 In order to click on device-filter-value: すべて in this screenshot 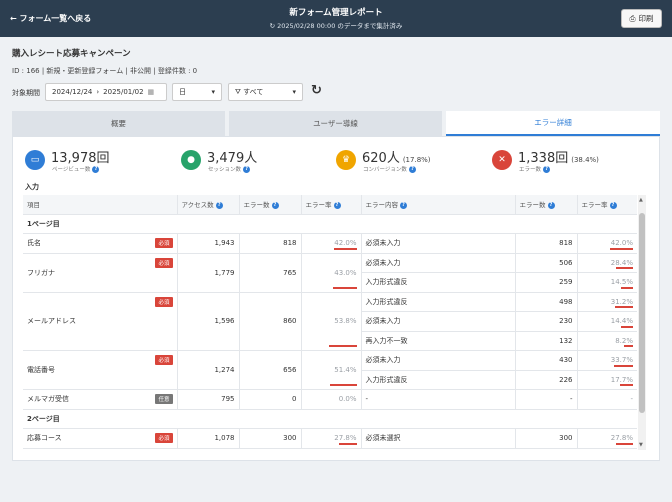, I will do `click(253, 92)`.